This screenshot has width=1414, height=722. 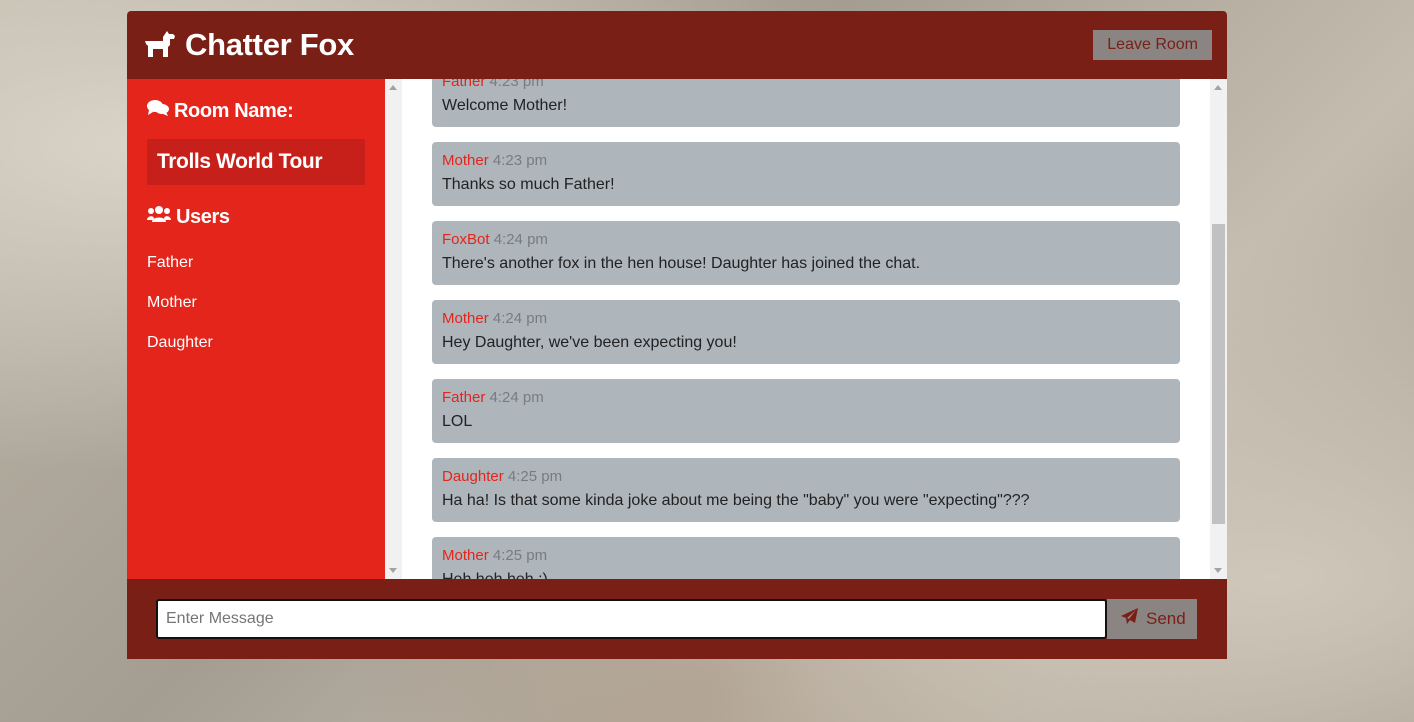 I want to click on scrollbar-thumb, so click(x=1218, y=374).